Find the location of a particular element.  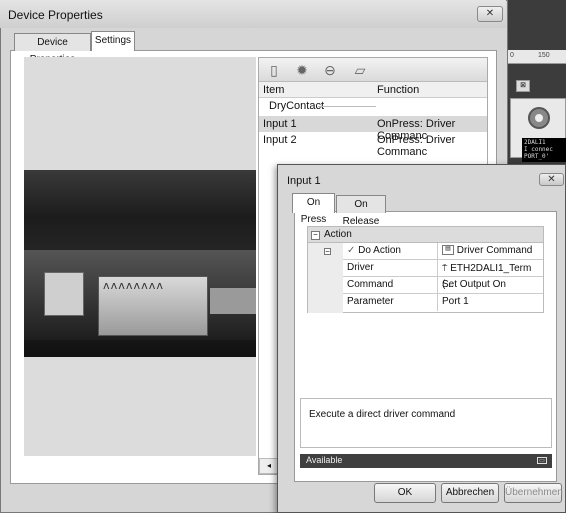

folder-icon: ▱ is located at coordinates (360, 70).